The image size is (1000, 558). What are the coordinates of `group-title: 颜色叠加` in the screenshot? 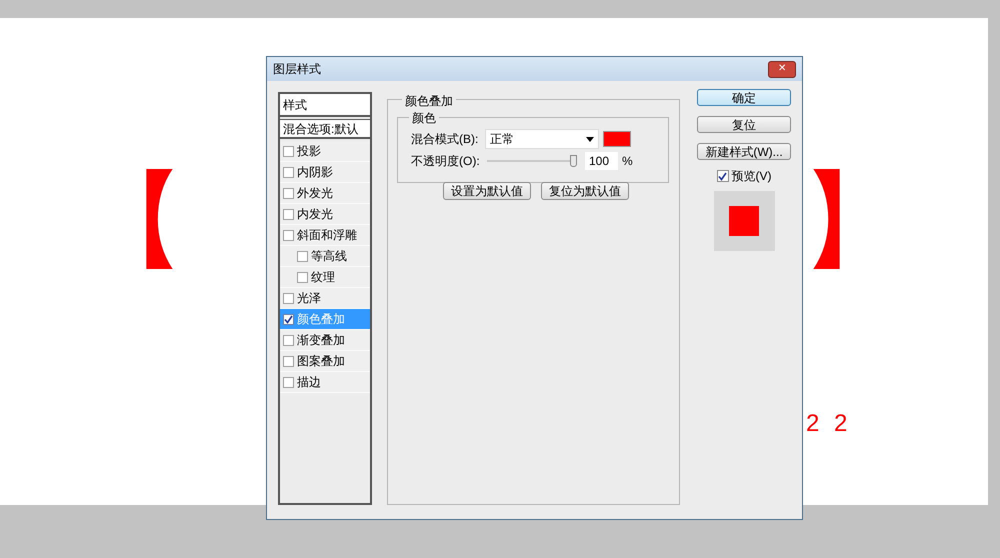 It's located at (429, 101).